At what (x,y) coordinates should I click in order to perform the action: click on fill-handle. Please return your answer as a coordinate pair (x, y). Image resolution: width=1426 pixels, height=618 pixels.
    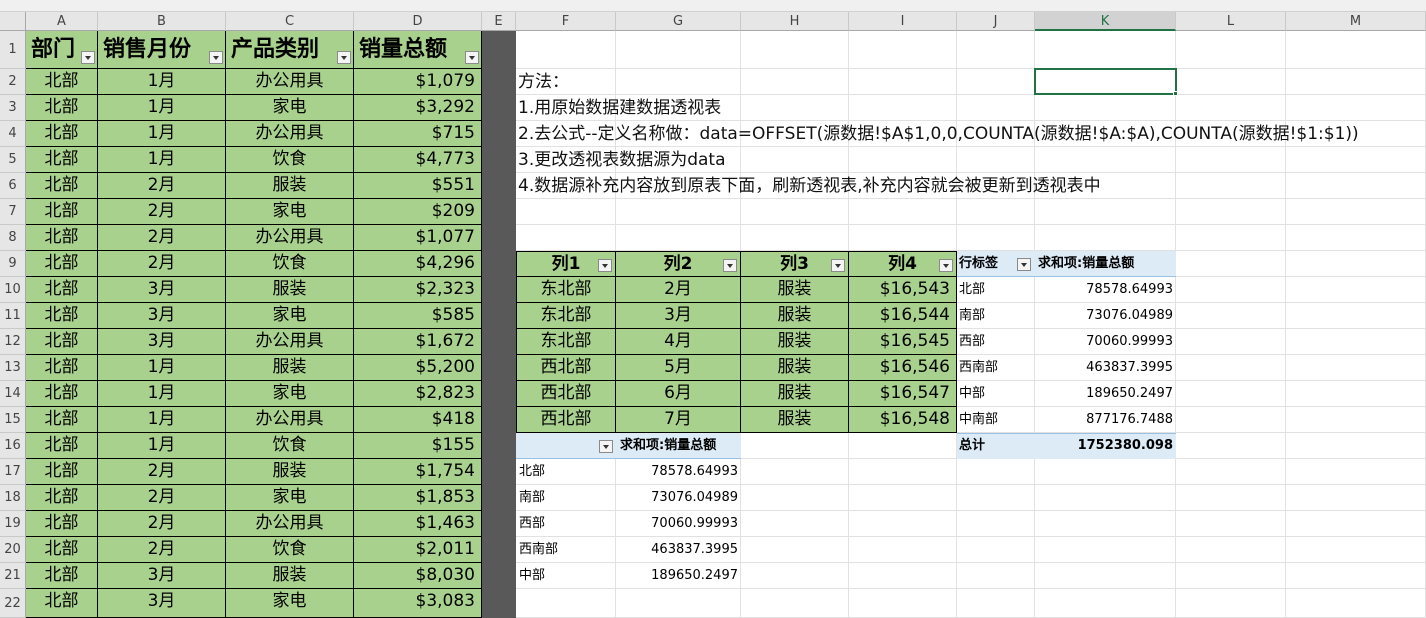
    Looking at the image, I should click on (1175, 93).